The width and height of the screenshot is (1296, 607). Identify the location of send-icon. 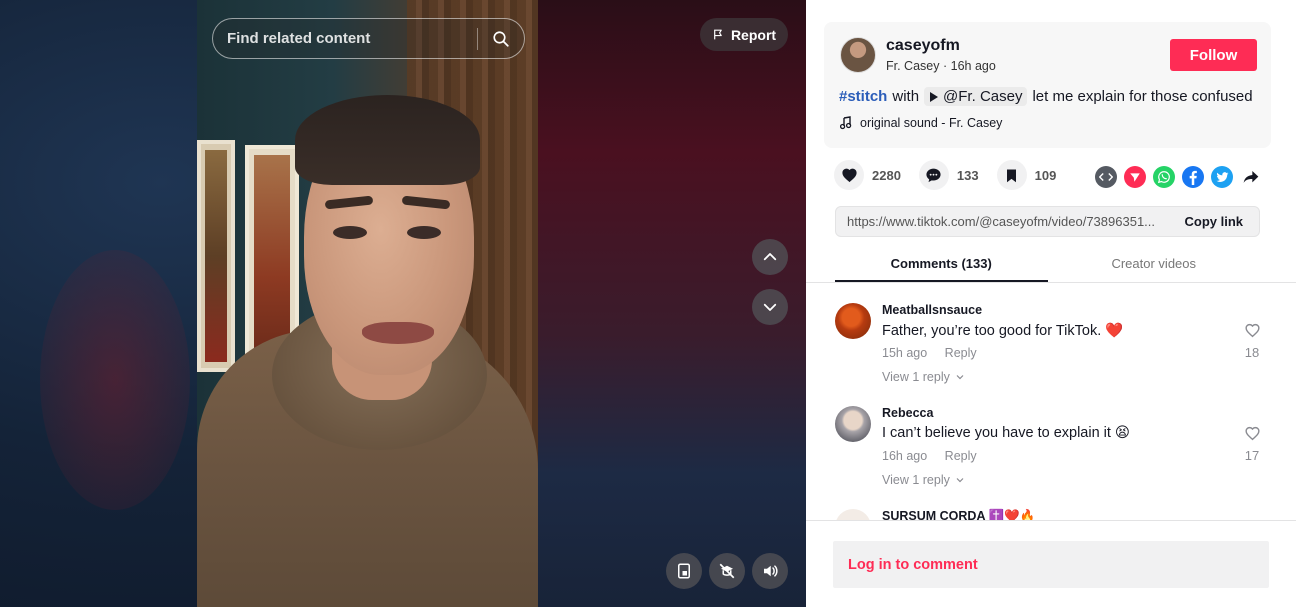
(1135, 177).